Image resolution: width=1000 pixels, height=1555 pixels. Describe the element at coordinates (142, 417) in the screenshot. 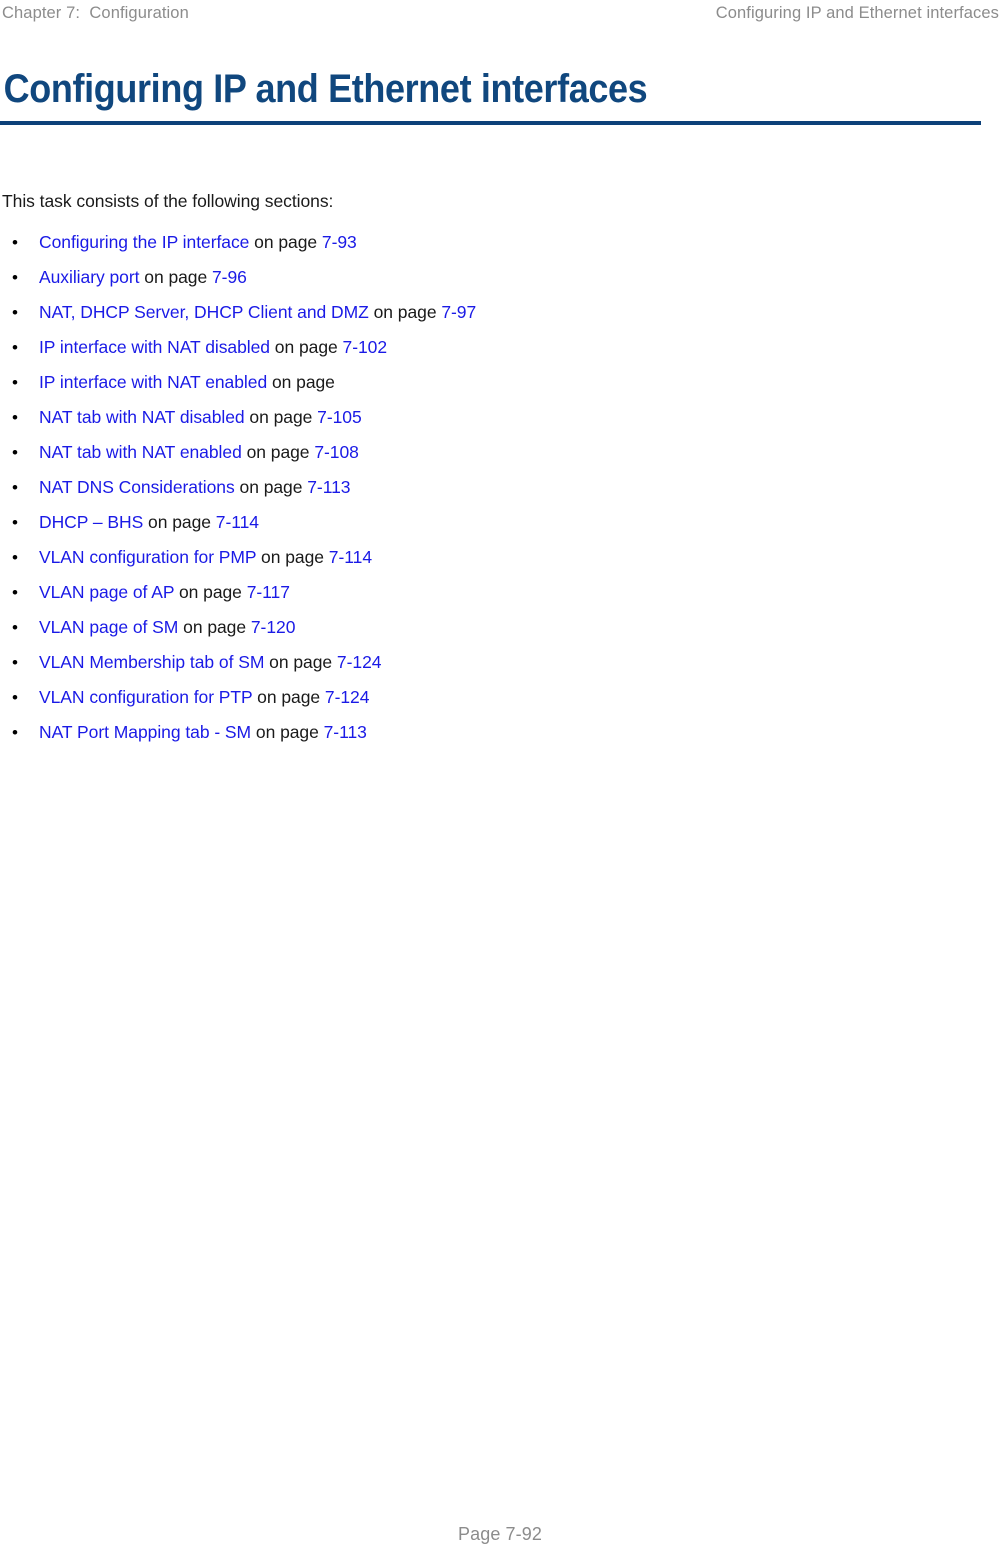

I see `section-link: NAT tab with NAT disabled` at that location.